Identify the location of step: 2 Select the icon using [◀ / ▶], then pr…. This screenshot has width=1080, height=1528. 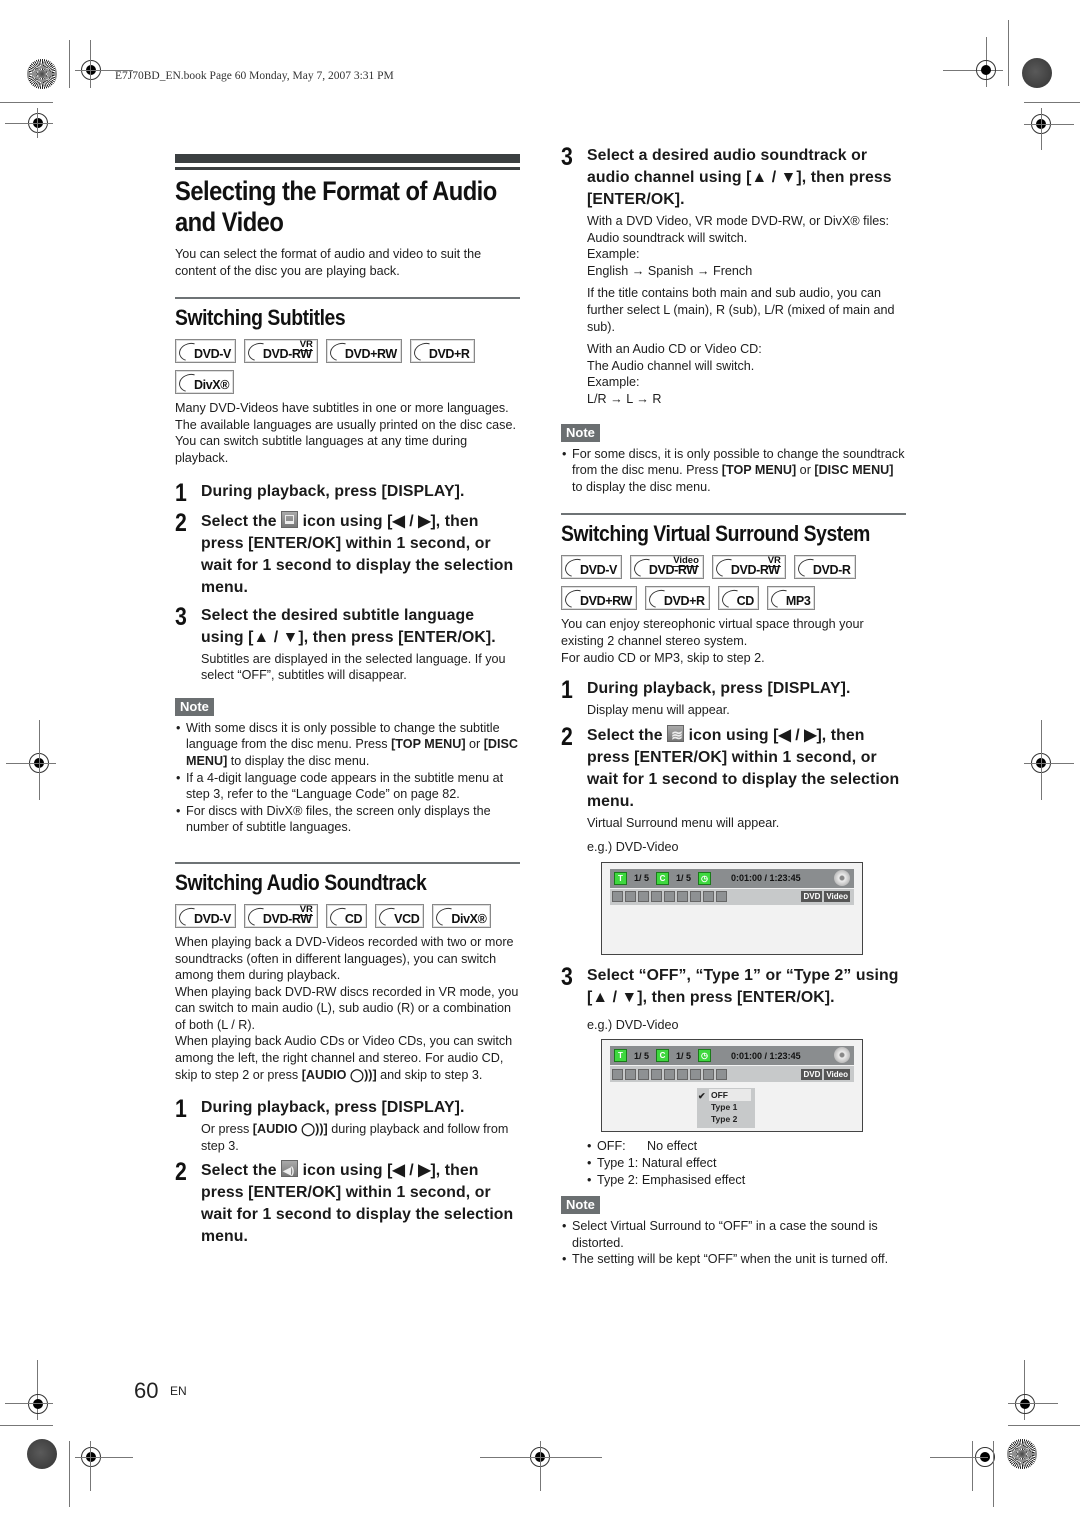
(733, 789).